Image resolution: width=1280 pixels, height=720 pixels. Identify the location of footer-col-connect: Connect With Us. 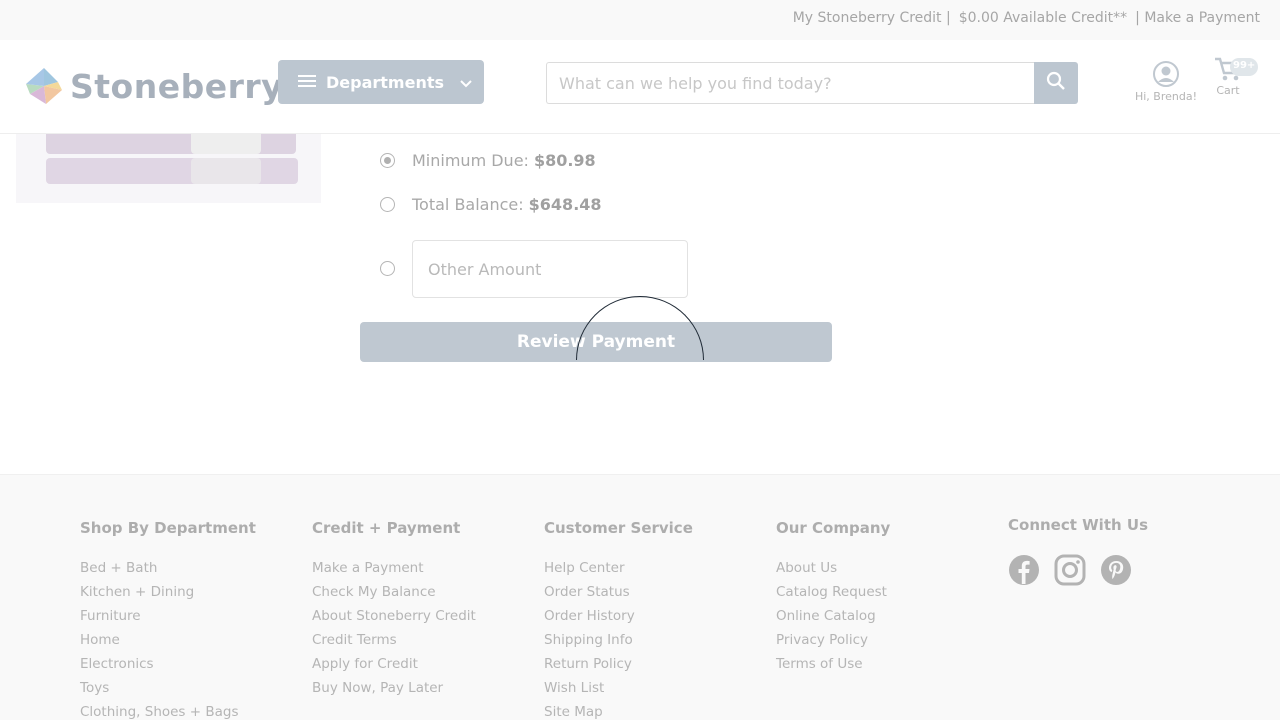
(1078, 551).